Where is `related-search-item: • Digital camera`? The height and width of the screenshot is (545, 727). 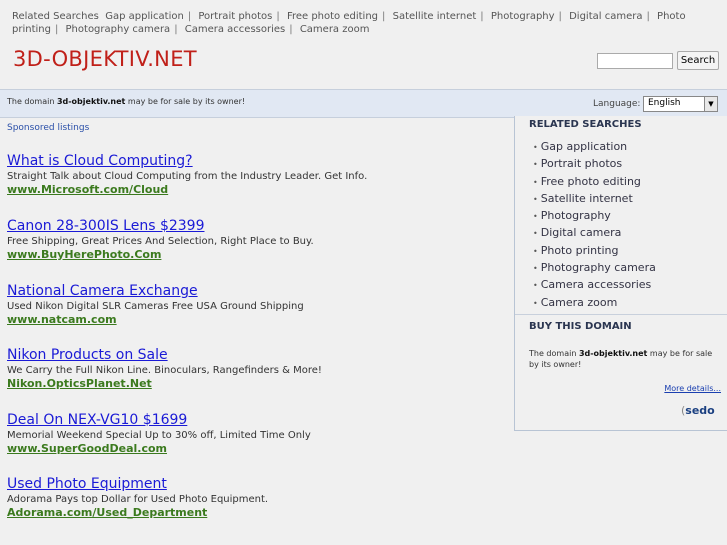 related-search-item: • Digital camera is located at coordinates (594, 233).